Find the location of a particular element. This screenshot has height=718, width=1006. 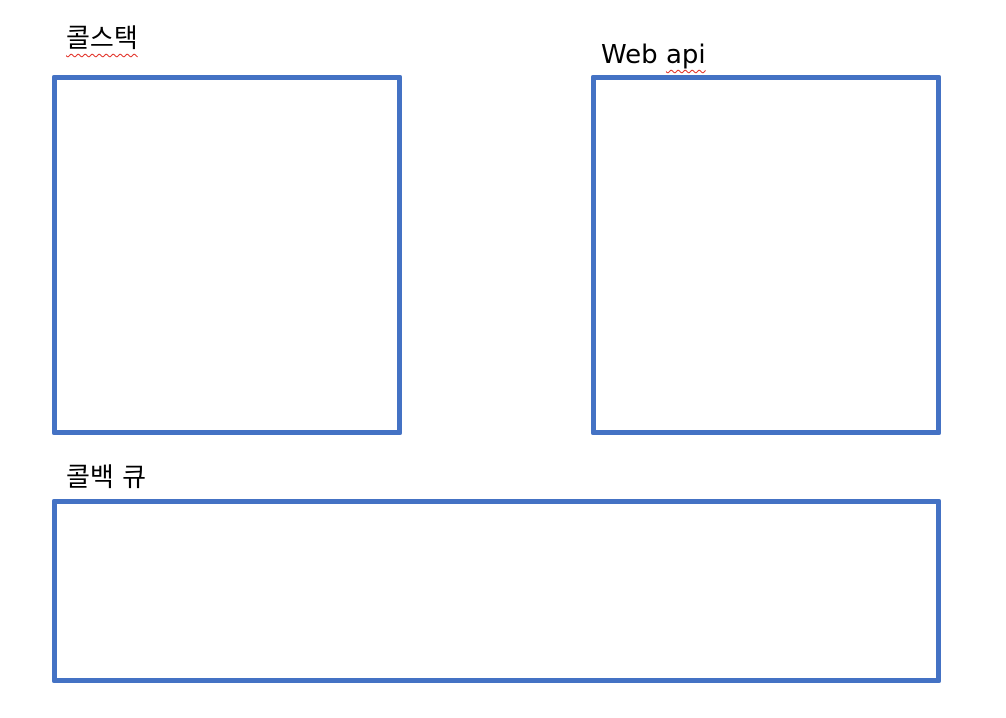

web-api-label-word2: api is located at coordinates (685, 55).